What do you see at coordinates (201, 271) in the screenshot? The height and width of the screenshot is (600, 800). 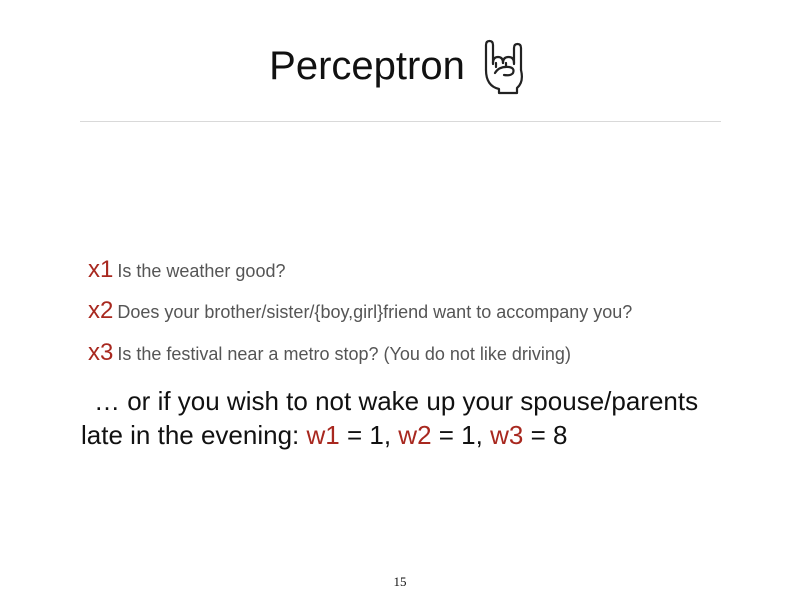 I see `question-text-x1: Is the weather good?` at bounding box center [201, 271].